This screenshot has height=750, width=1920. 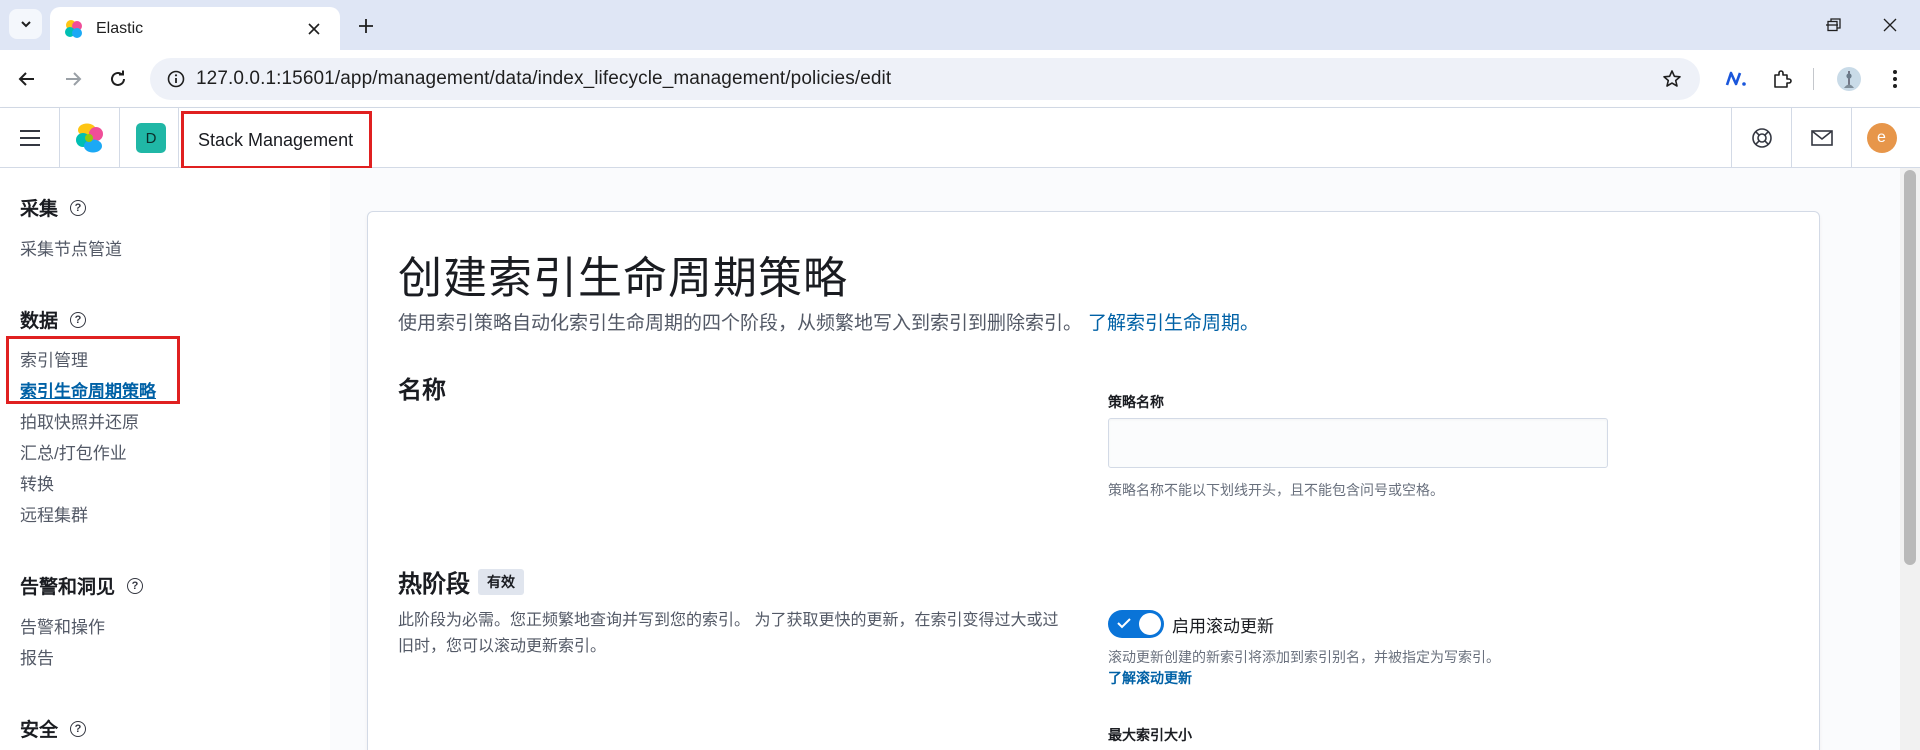 What do you see at coordinates (178, 137) in the screenshot?
I see `header-divider` at bounding box center [178, 137].